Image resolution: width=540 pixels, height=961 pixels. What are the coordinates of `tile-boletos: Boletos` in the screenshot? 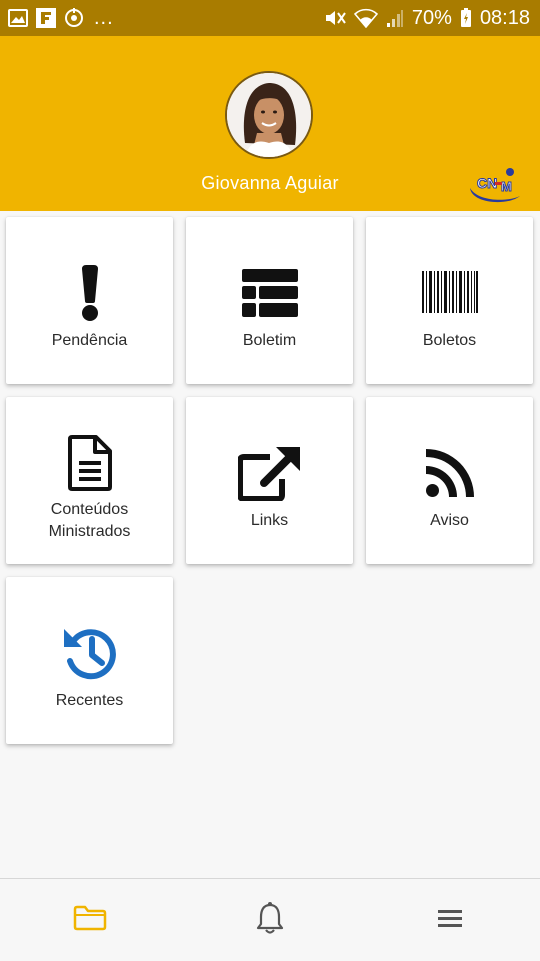 It's located at (449, 300).